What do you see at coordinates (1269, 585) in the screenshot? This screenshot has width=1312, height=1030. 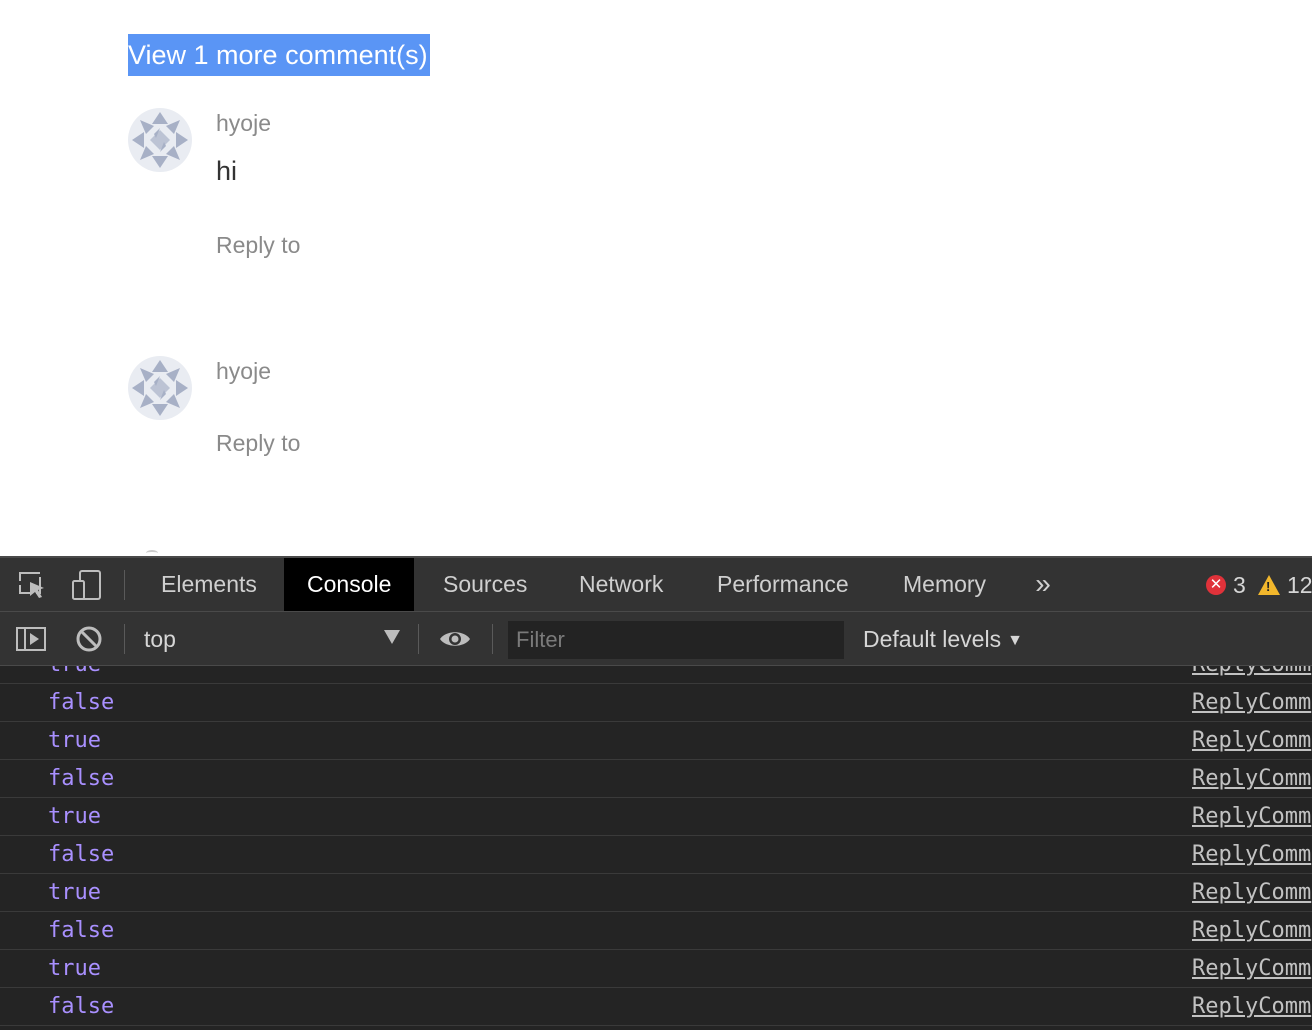 I see `warning-icon: !` at bounding box center [1269, 585].